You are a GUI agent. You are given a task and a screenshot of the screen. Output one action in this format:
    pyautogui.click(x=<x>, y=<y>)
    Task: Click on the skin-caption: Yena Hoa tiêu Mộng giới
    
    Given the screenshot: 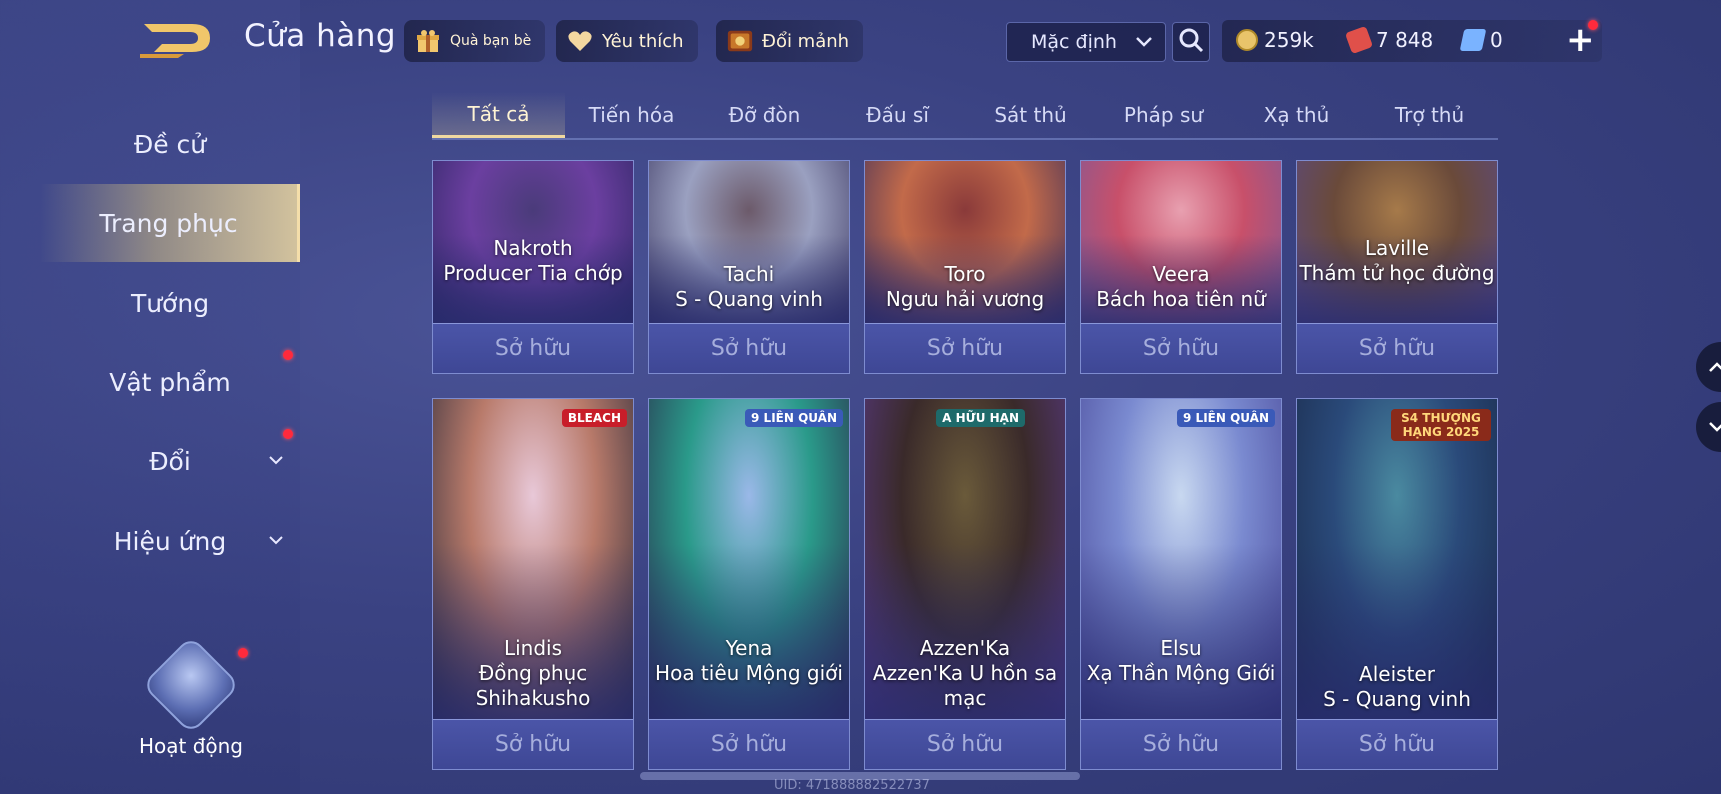 What is the action you would take?
    pyautogui.click(x=749, y=660)
    